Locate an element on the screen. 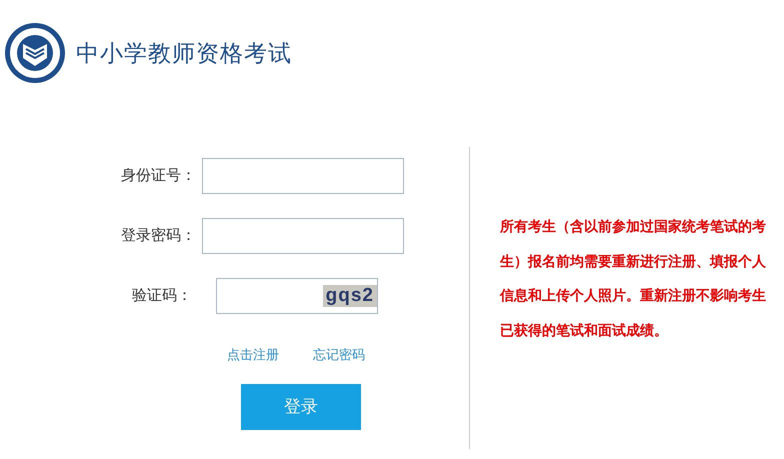 The width and height of the screenshot is (784, 459). field-label: 身份证号： is located at coordinates (158, 176).